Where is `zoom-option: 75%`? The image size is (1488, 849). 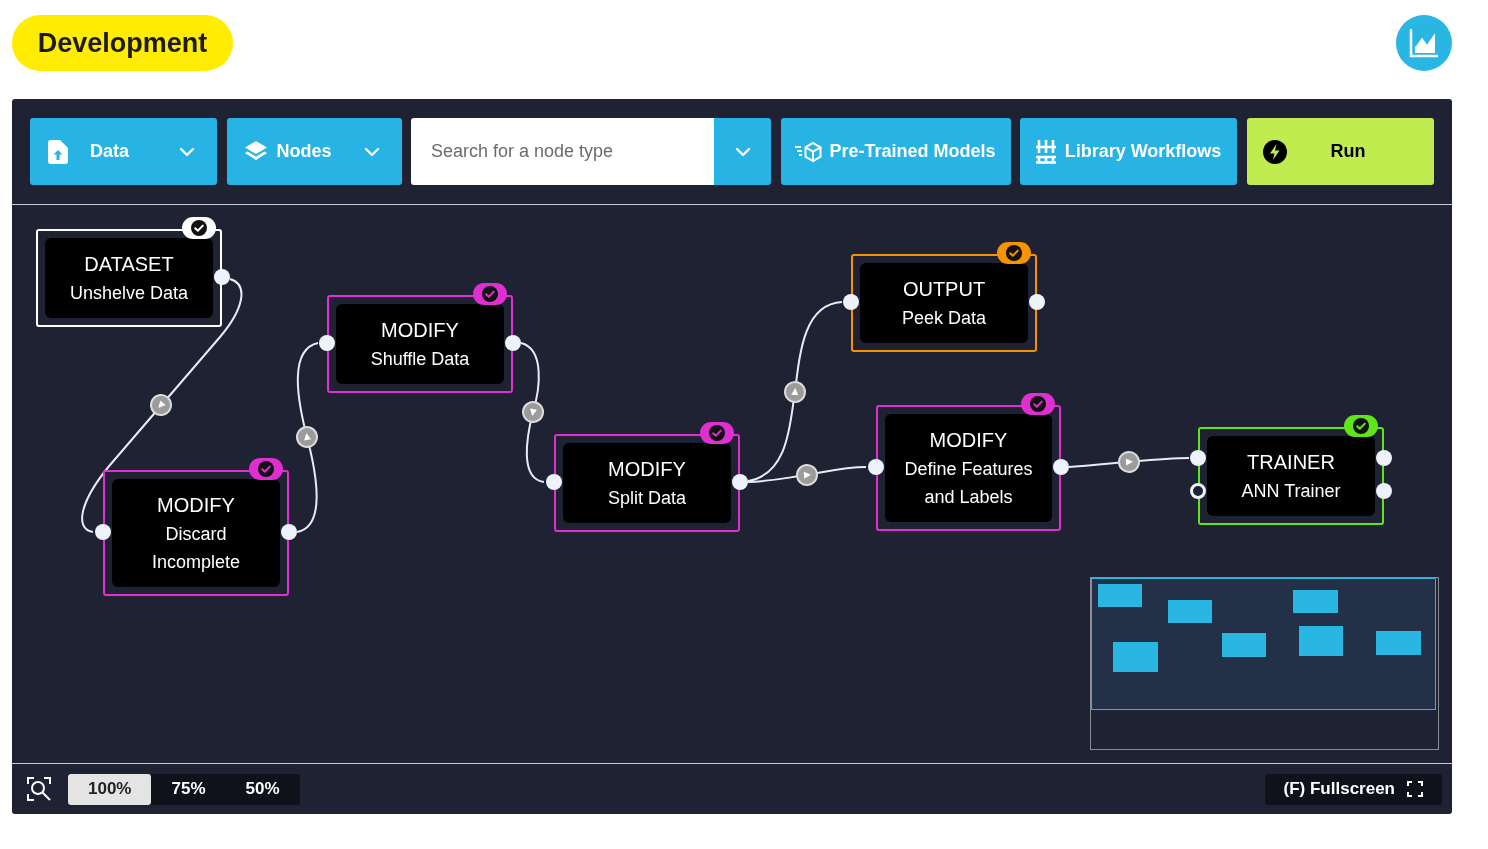
zoom-option: 75% is located at coordinates (188, 789).